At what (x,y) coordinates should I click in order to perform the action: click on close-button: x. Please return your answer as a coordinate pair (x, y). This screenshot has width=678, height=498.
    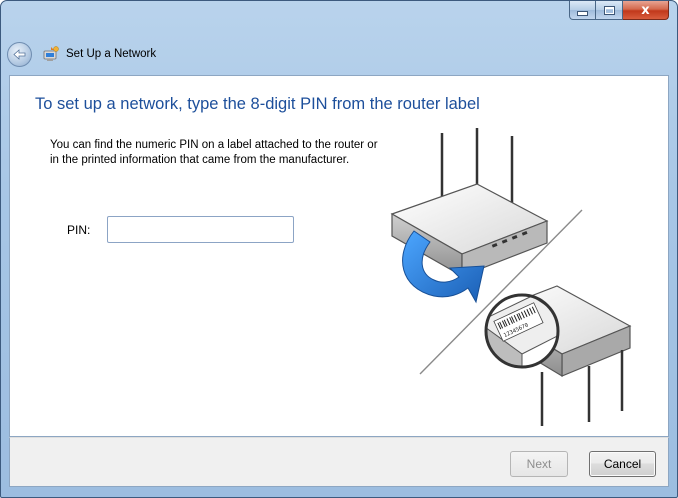
    Looking at the image, I should click on (646, 10).